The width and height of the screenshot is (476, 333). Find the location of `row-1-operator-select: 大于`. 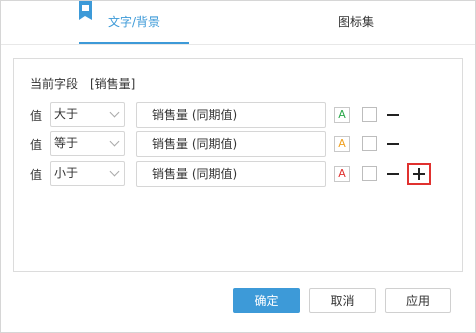

row-1-operator-select: 大于 is located at coordinates (87, 114).